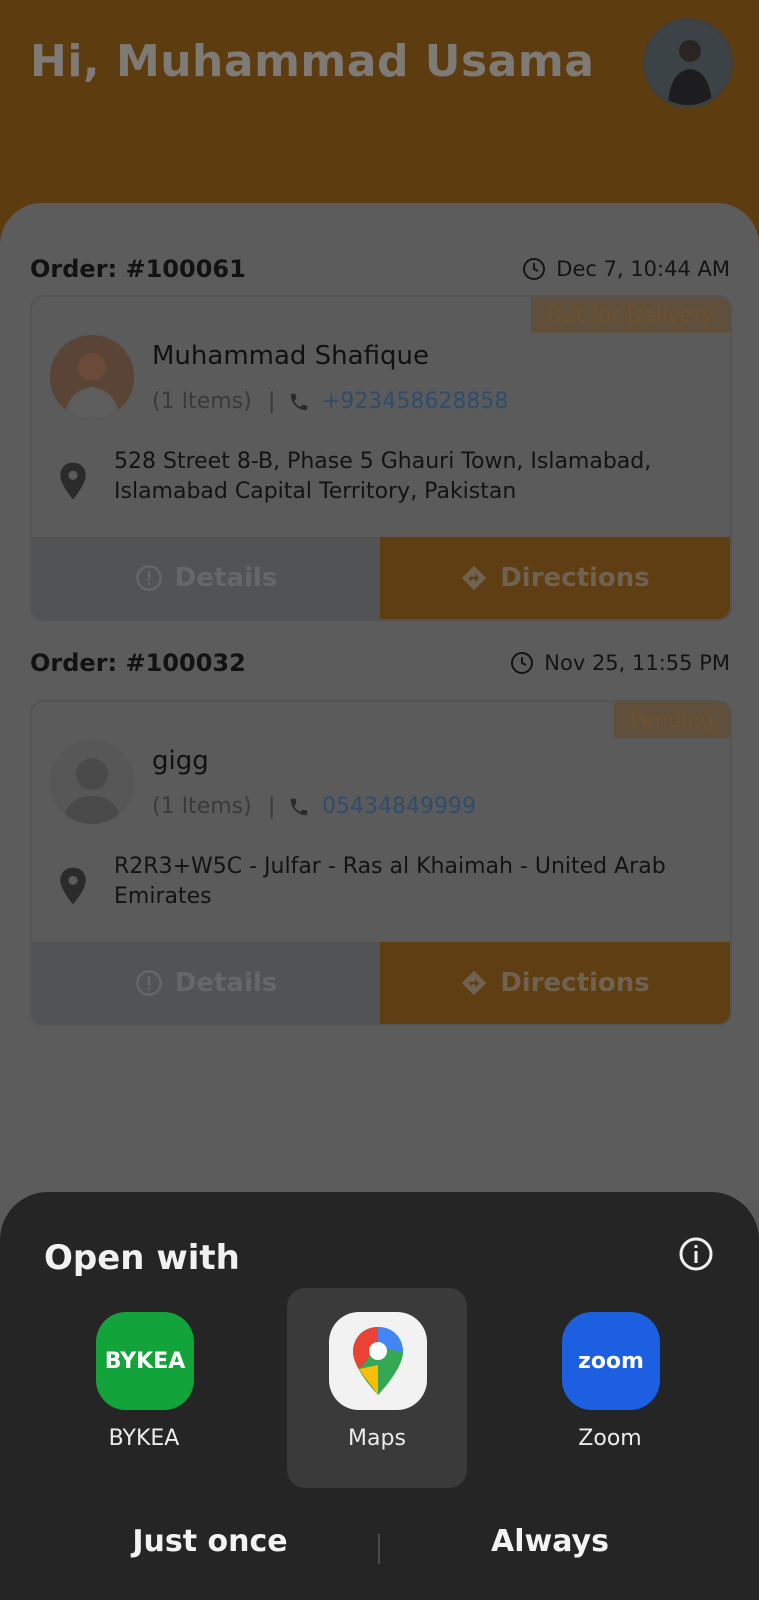  I want to click on default-avatar-icon, so click(92, 782).